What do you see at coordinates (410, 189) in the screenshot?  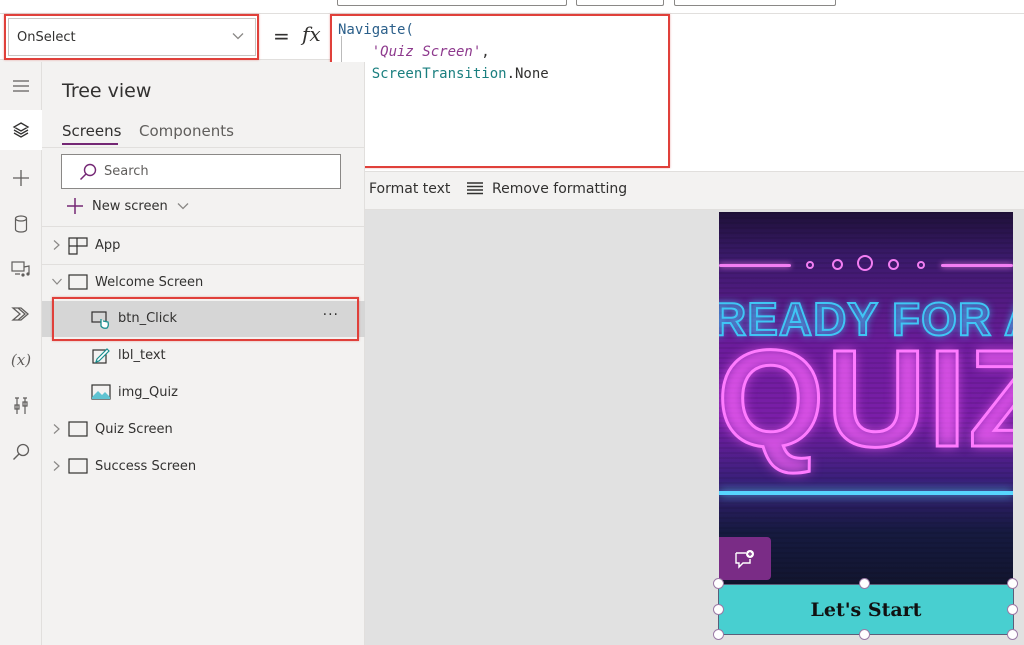 I see `format-text-label: Format text` at bounding box center [410, 189].